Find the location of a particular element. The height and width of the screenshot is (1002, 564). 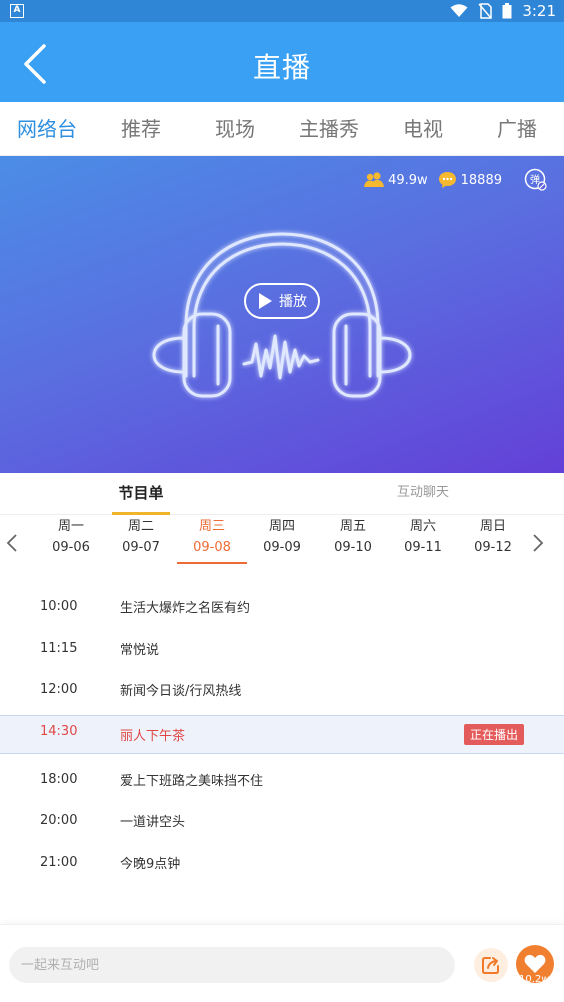

program-time: 20:00 is located at coordinates (59, 820).